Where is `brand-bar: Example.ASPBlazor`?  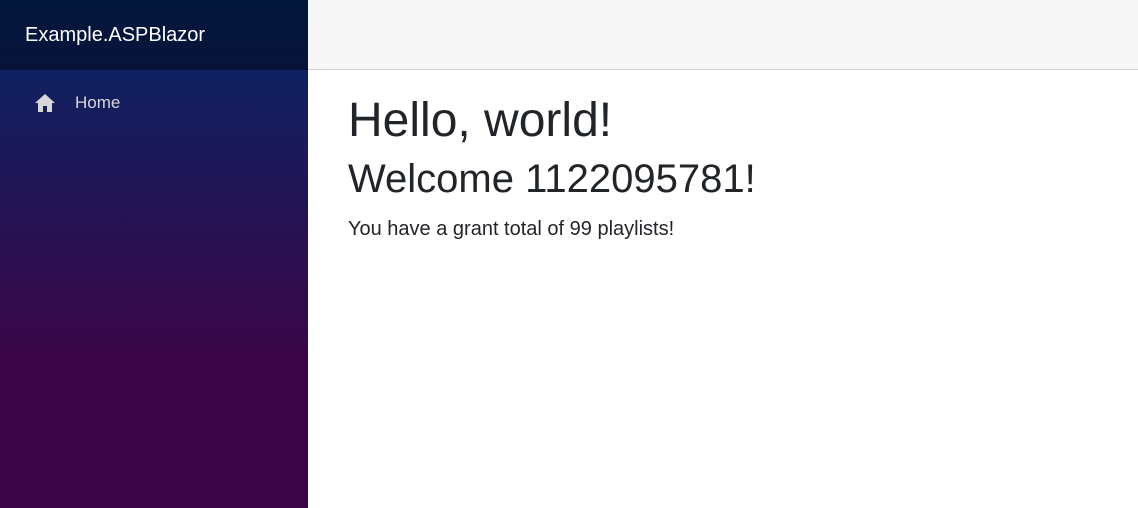 brand-bar: Example.ASPBlazor is located at coordinates (154, 35).